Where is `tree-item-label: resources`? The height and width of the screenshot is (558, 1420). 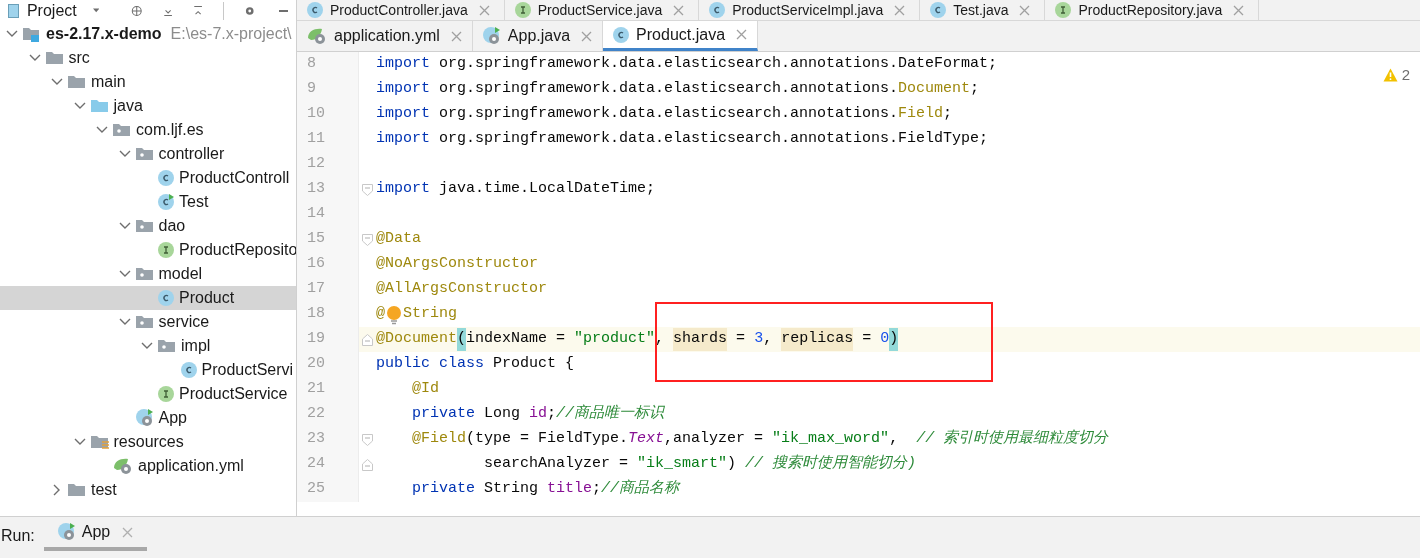
tree-item-label: resources is located at coordinates (148, 442).